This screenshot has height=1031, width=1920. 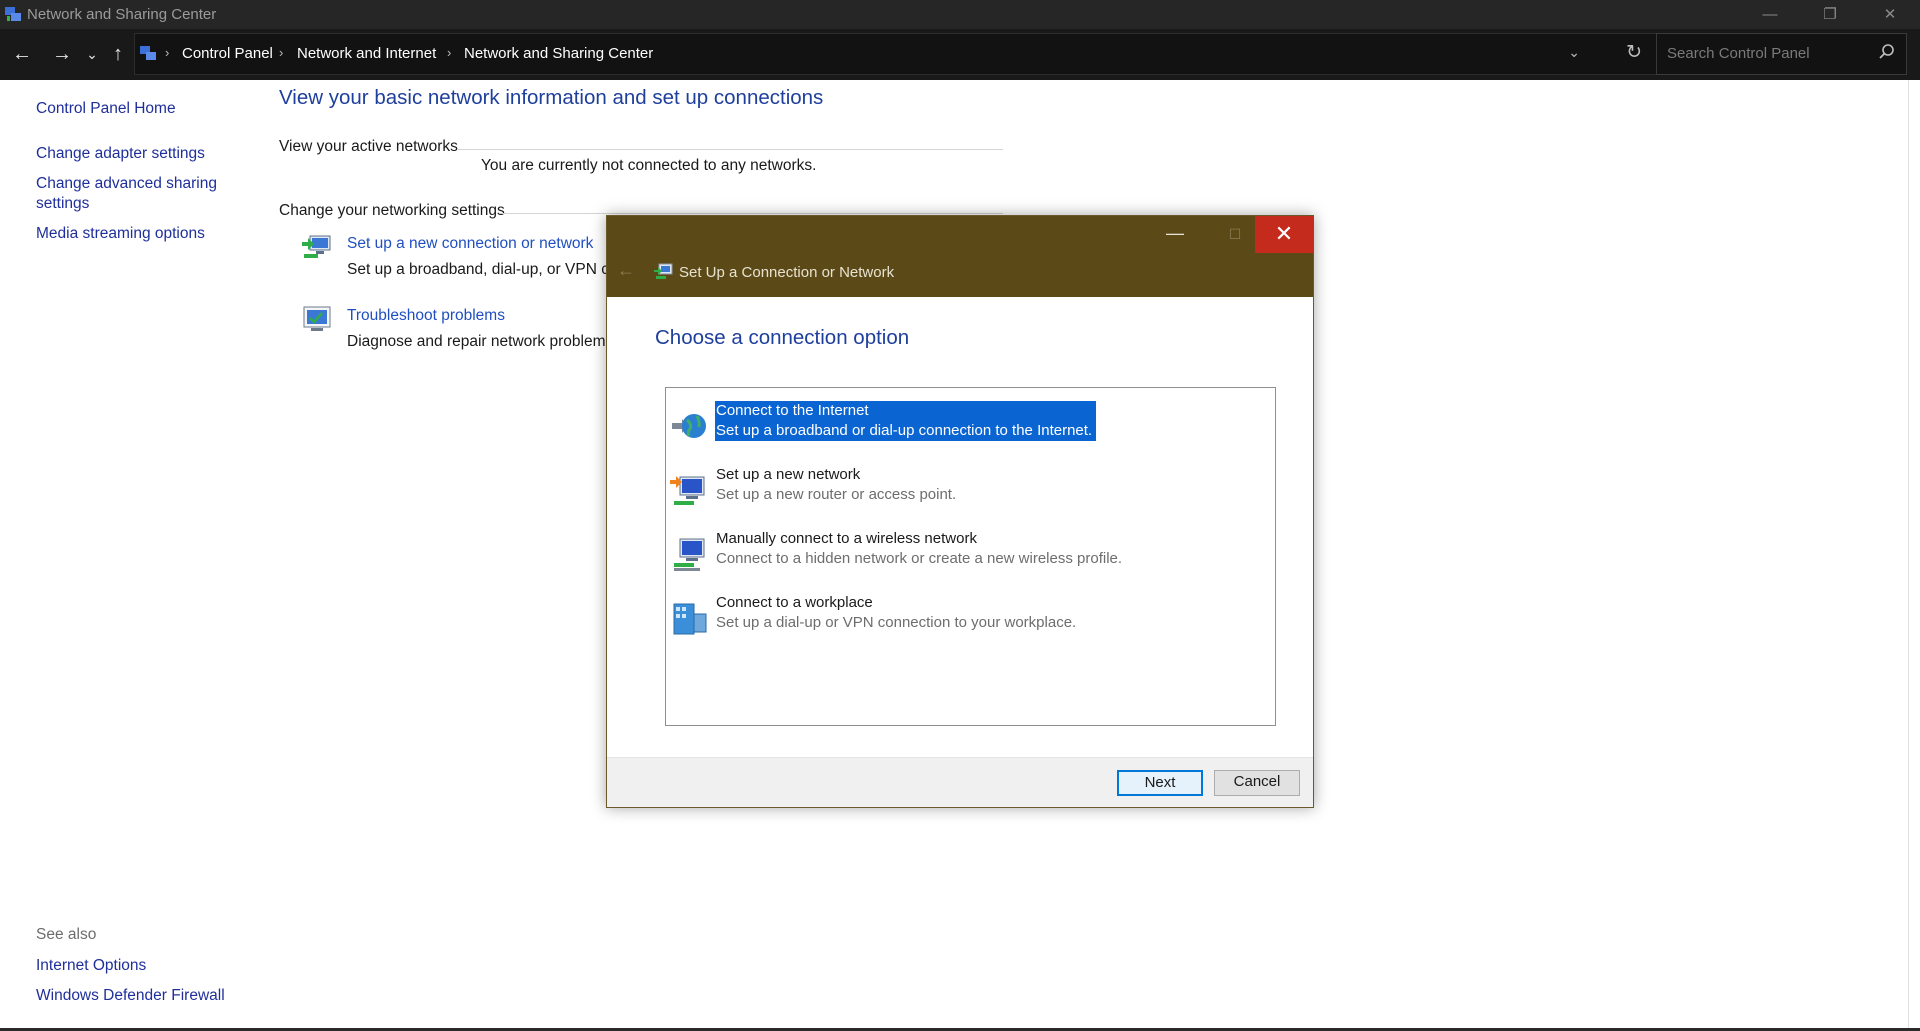 What do you see at coordinates (120, 154) in the screenshot?
I see `change-adapter-settings-link: Change adapter settings` at bounding box center [120, 154].